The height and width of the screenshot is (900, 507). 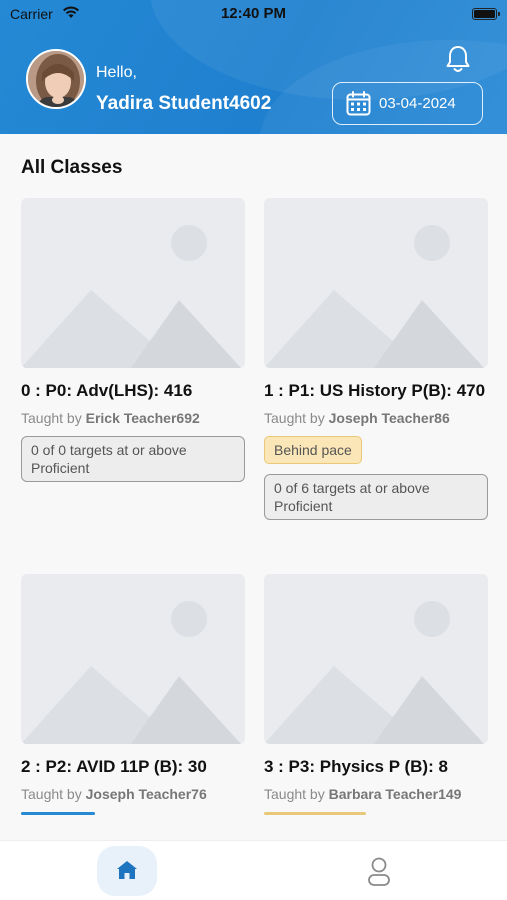 I want to click on user-name: Yadira Student4602, so click(x=184, y=103).